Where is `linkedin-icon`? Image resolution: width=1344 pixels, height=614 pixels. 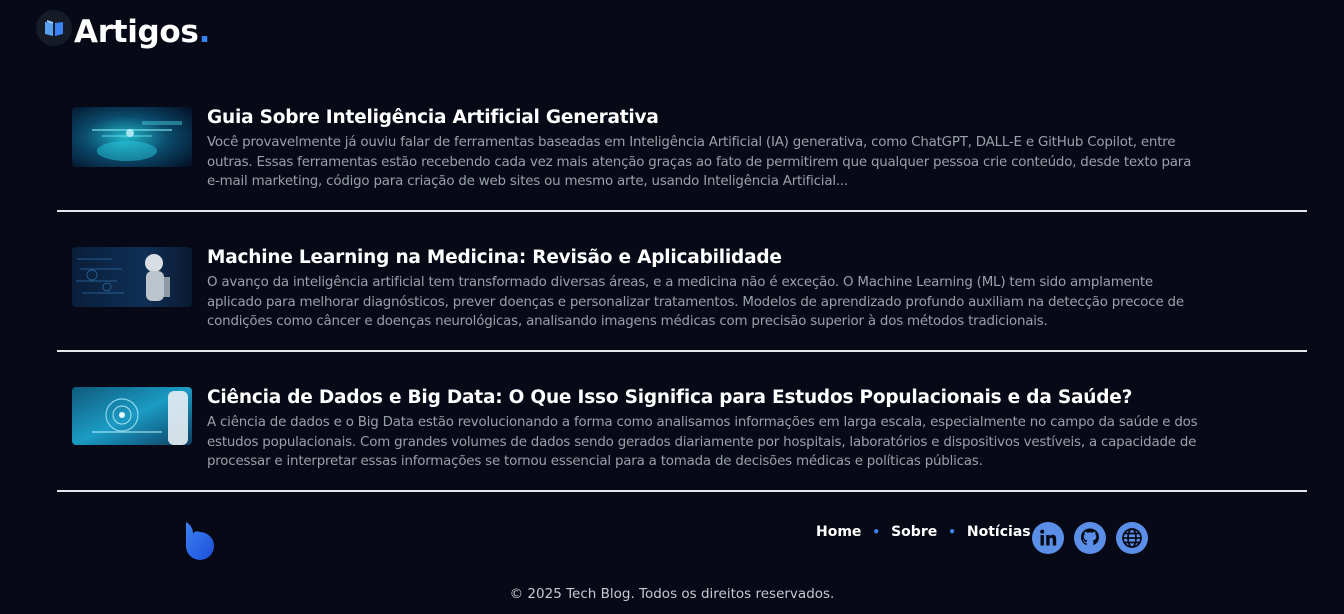
linkedin-icon is located at coordinates (1048, 538).